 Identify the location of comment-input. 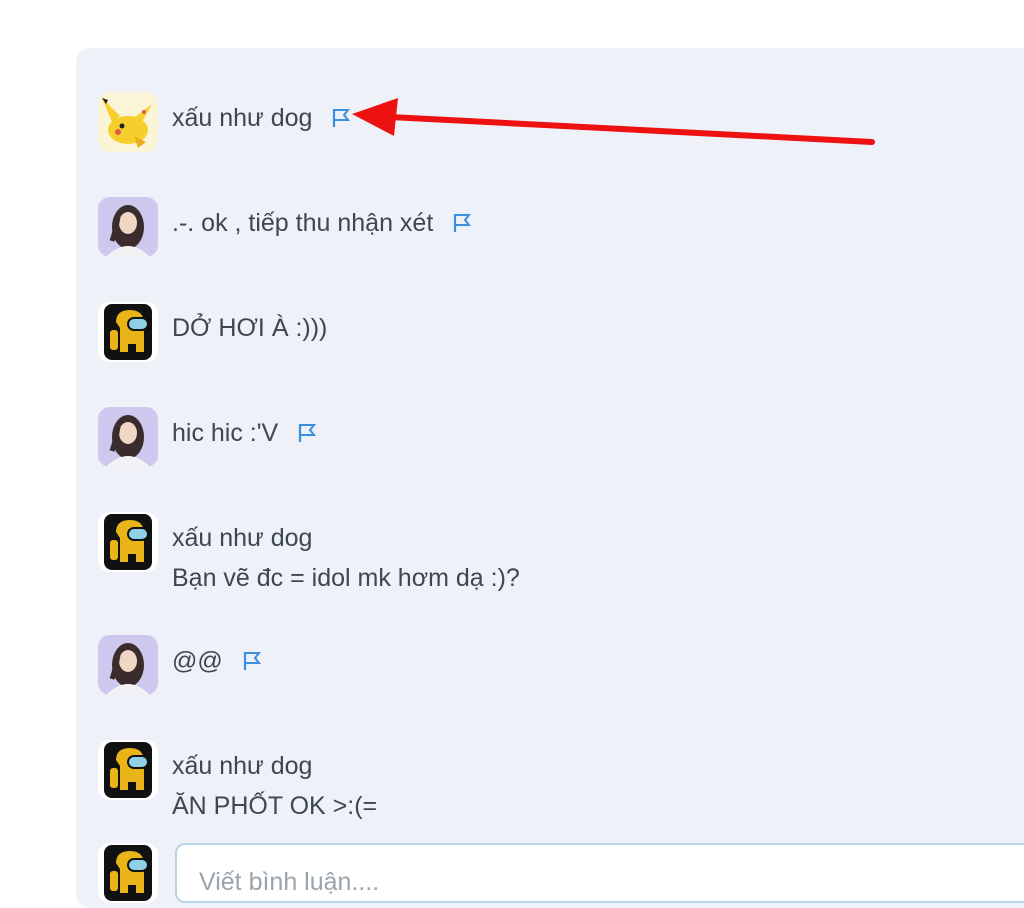
(600, 873).